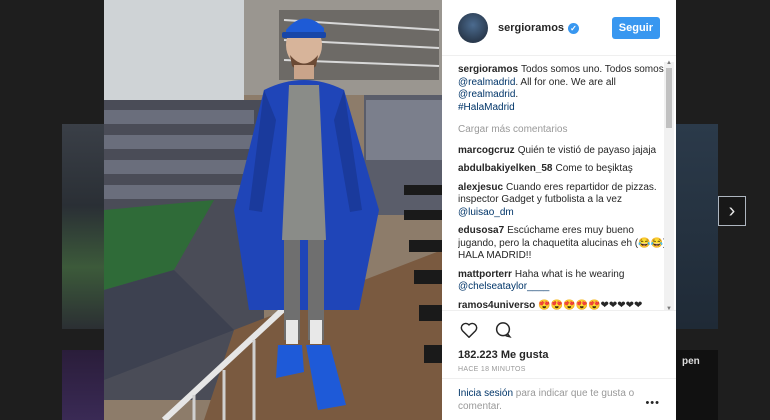 This screenshot has height=420, width=770. What do you see at coordinates (84, 385) in the screenshot?
I see `background-thumbnail-left-bottom` at bounding box center [84, 385].